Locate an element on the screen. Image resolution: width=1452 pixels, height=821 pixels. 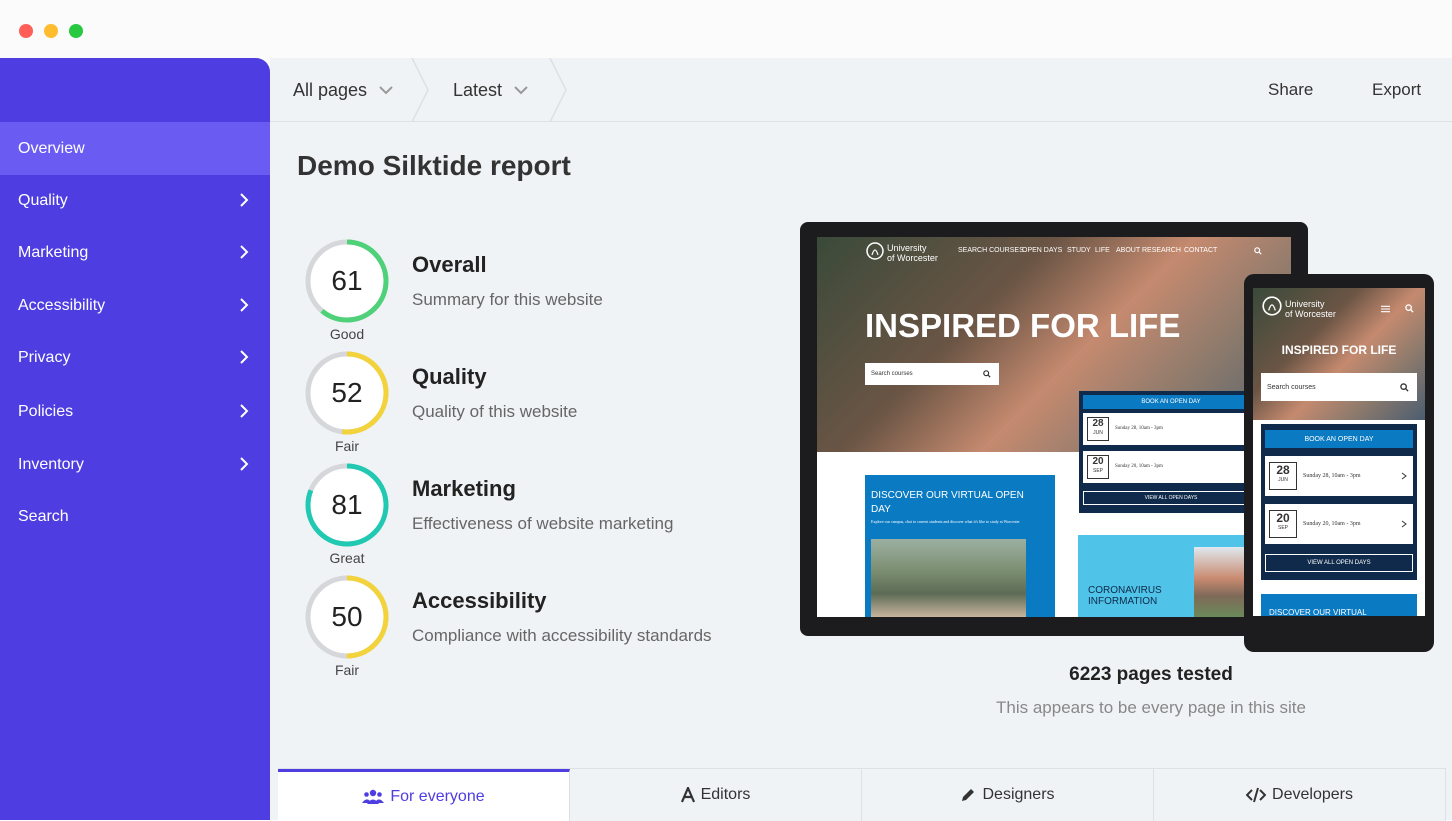
score-value: 50 is located at coordinates (347, 616).